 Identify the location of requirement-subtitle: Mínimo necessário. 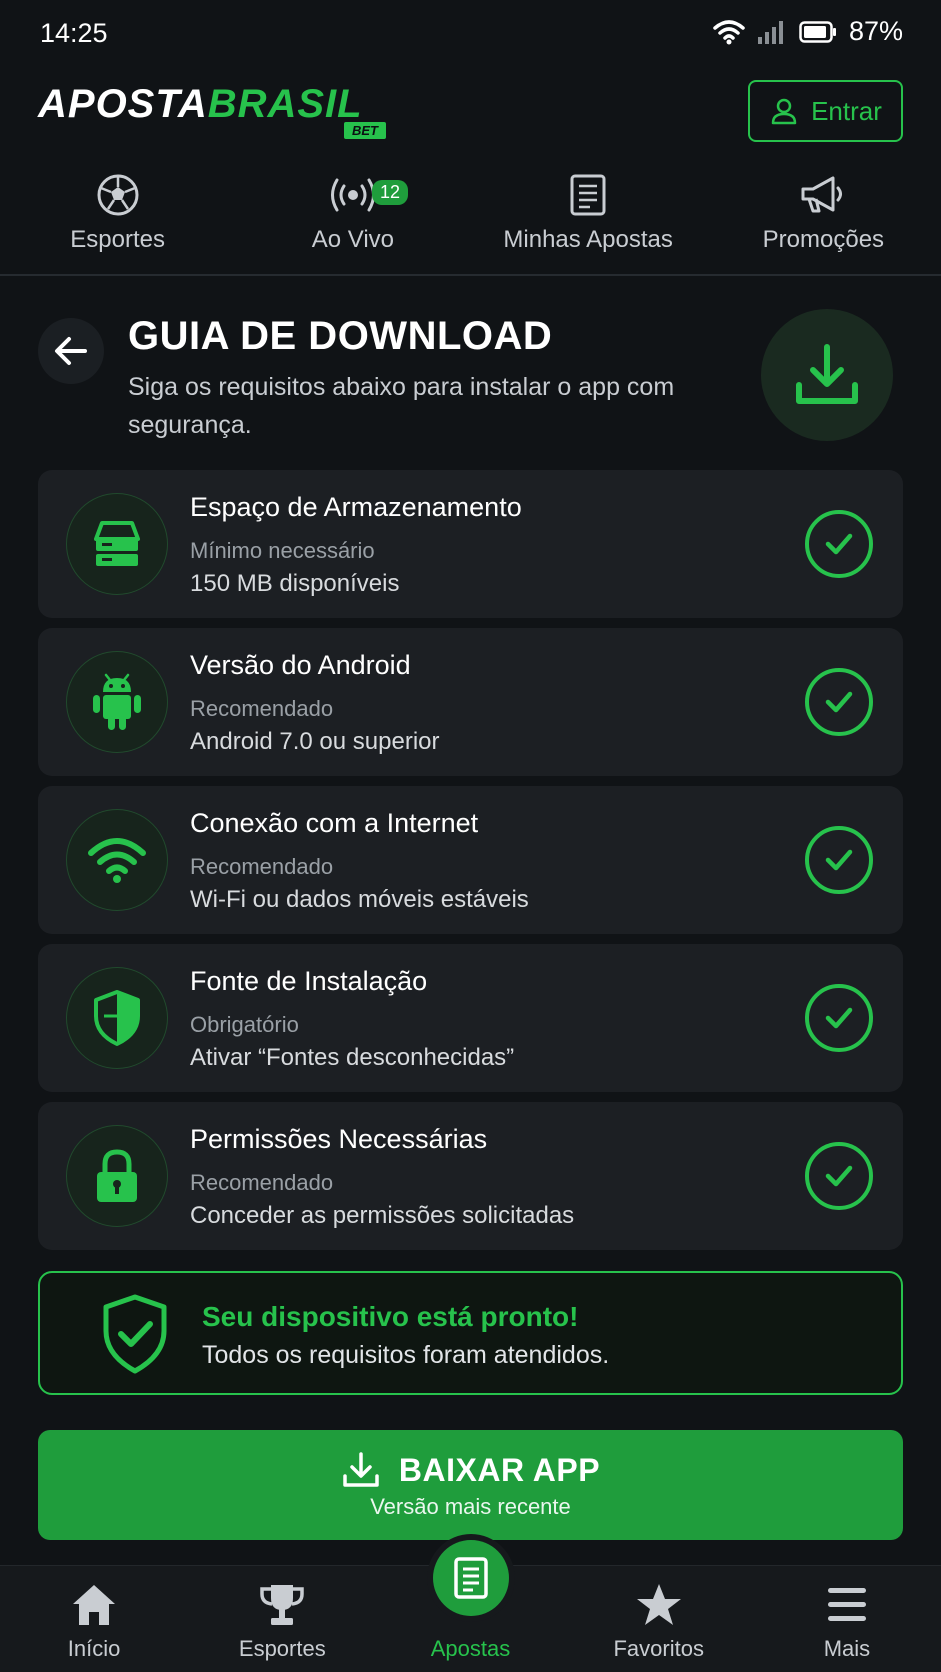
(282, 550).